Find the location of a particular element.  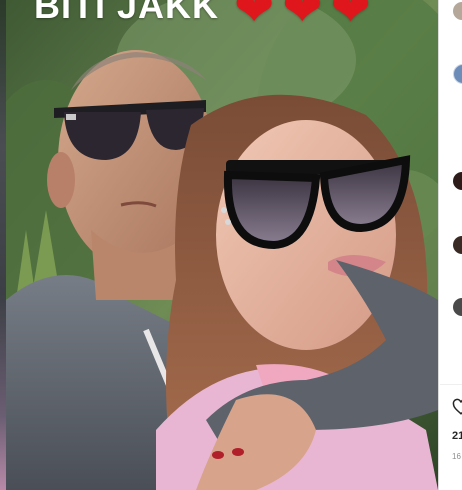

post-timestamp: 16 is located at coordinates (456, 456).